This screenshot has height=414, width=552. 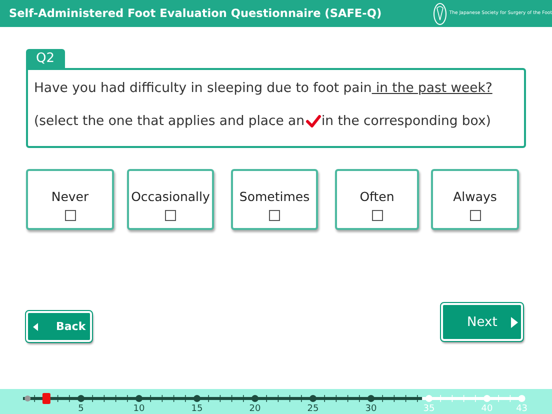 I want to click on start-dot, so click(x=27, y=399).